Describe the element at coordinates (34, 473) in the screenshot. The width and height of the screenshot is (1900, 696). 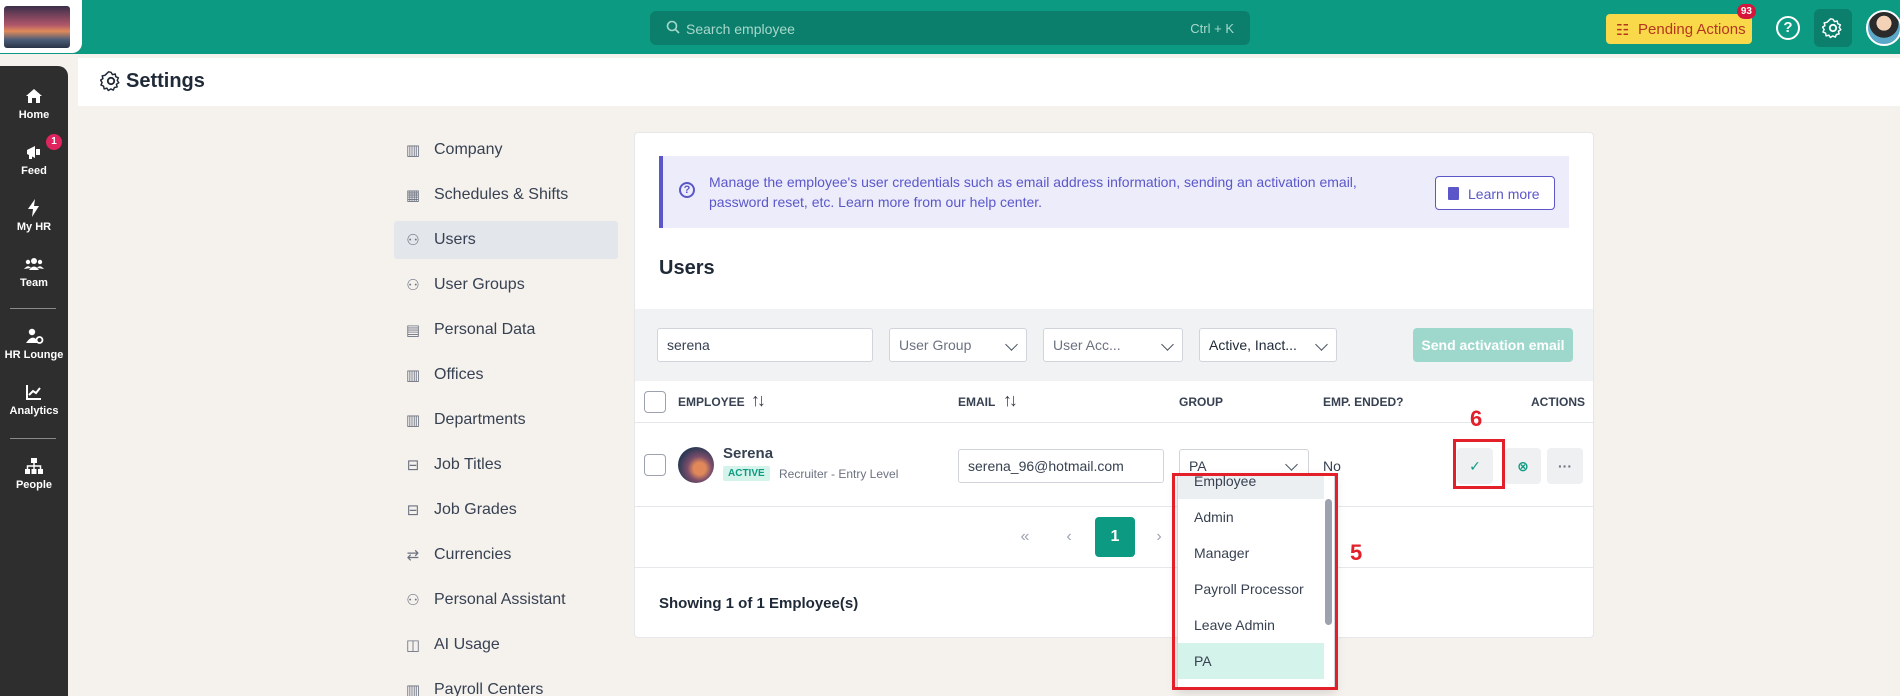
I see `rail-item-people: People` at that location.